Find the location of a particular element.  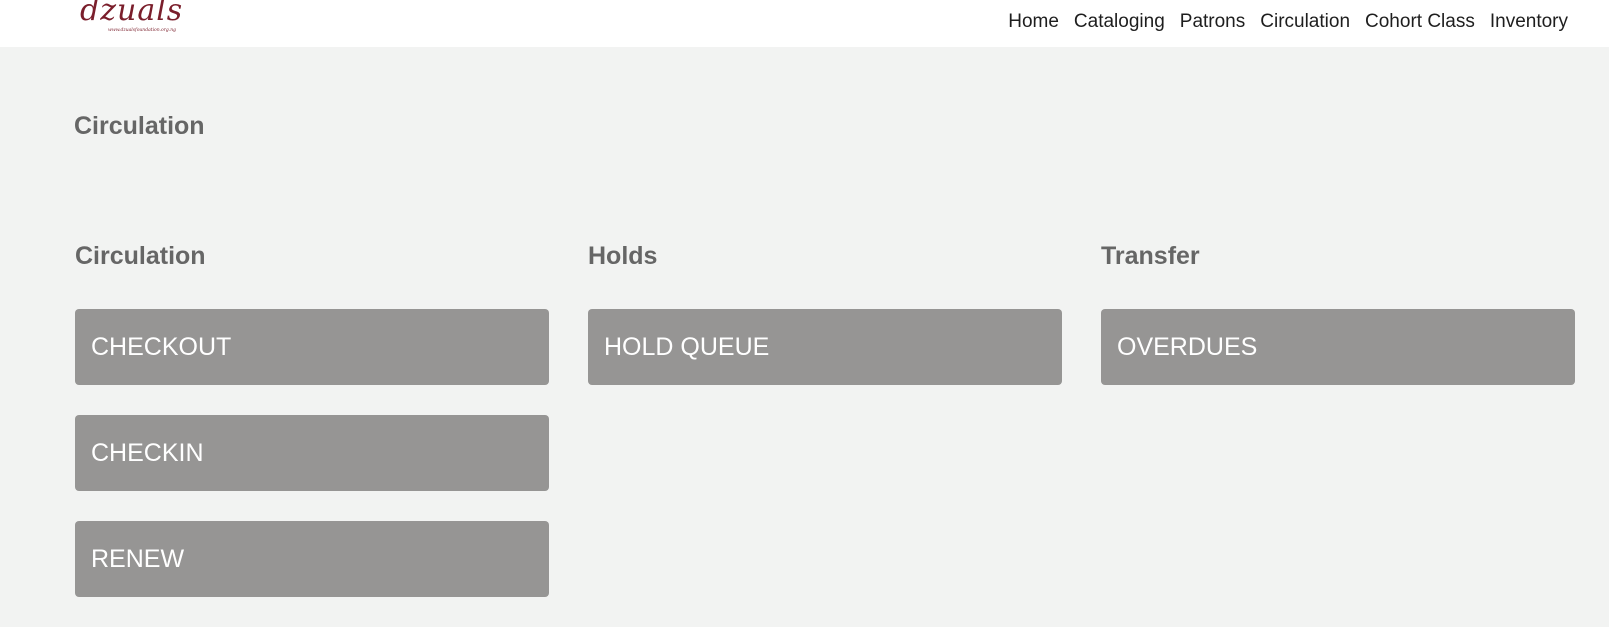

nav-inventory: Inventory is located at coordinates (1529, 22).